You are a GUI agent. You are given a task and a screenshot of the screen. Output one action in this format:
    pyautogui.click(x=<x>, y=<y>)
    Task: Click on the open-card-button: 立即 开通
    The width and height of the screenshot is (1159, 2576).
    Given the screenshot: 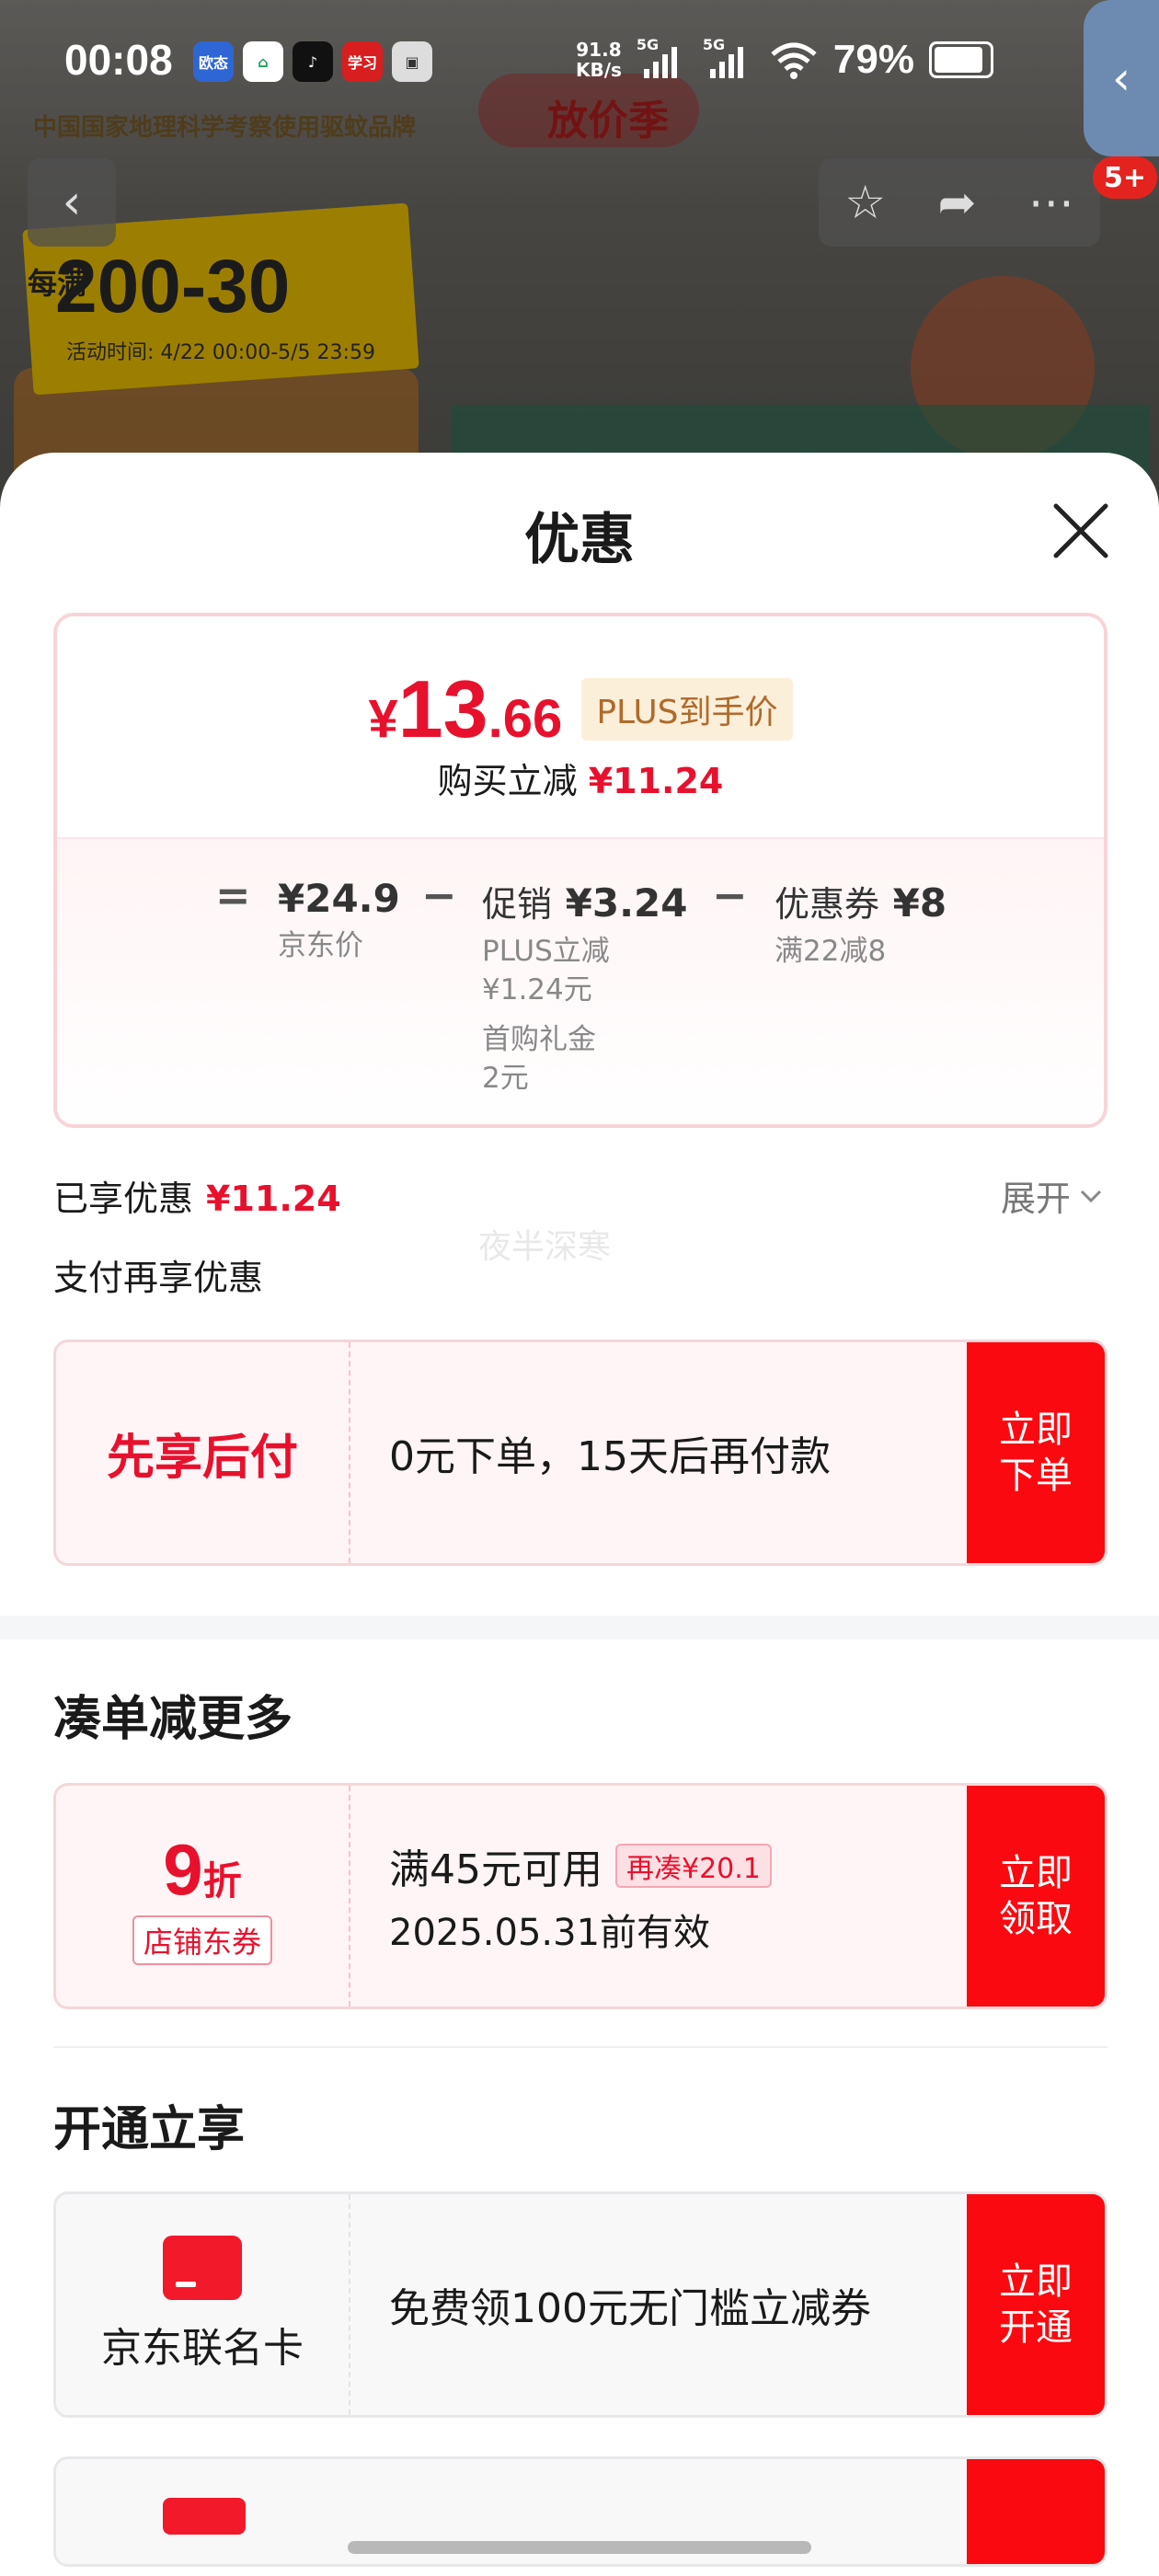 What is the action you would take?
    pyautogui.click(x=1036, y=2304)
    